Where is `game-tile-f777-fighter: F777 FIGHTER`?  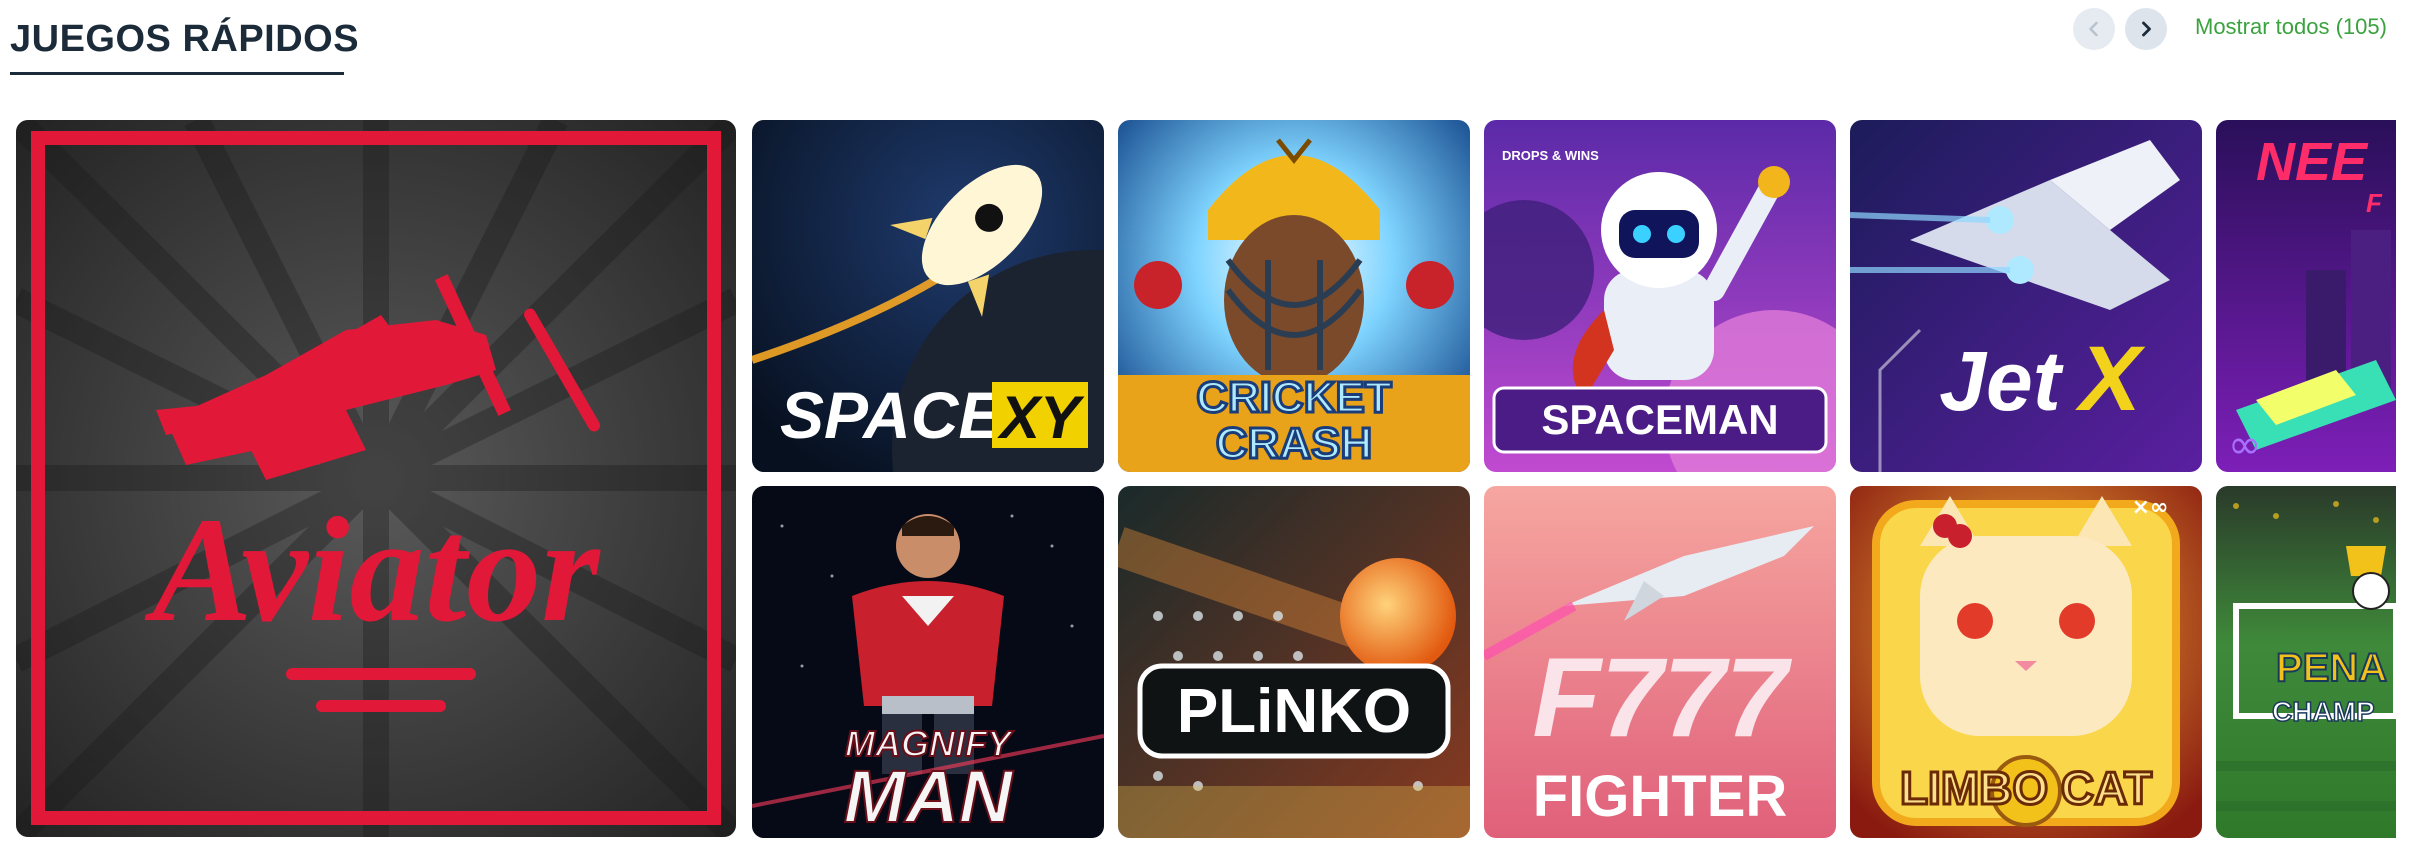 game-tile-f777-fighter: F777 FIGHTER is located at coordinates (1660, 662).